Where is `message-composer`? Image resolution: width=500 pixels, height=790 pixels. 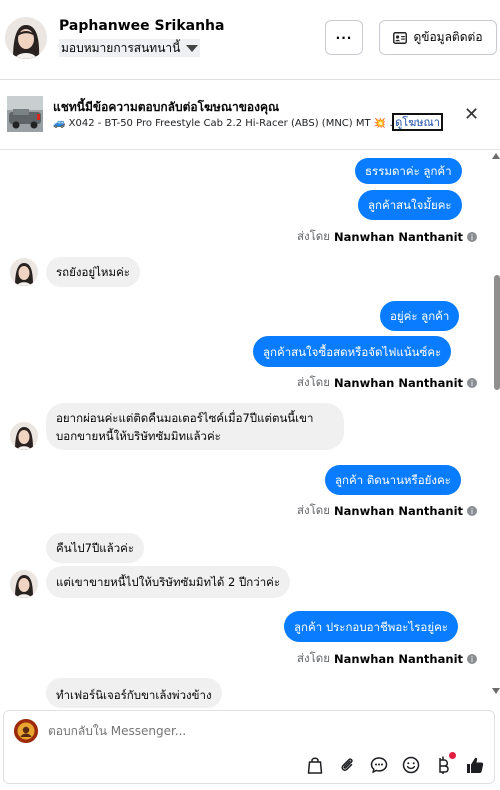
message-composer is located at coordinates (249, 747).